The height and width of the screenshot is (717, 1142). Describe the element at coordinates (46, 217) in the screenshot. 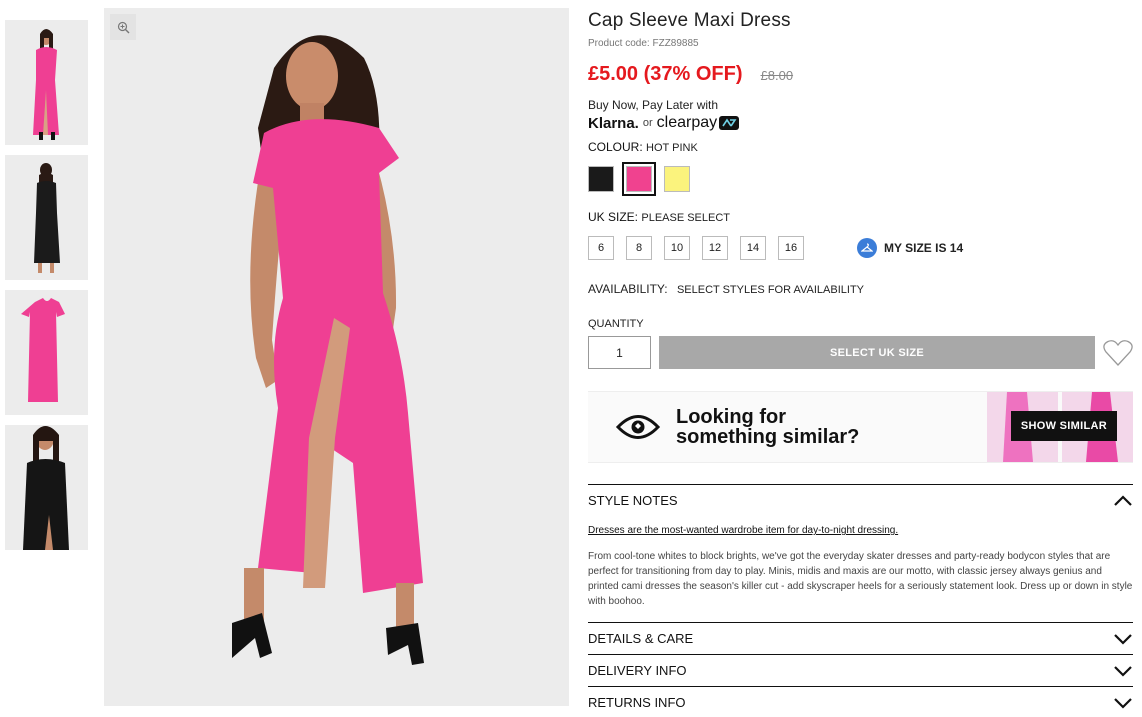

I see `thumbnail-back` at that location.